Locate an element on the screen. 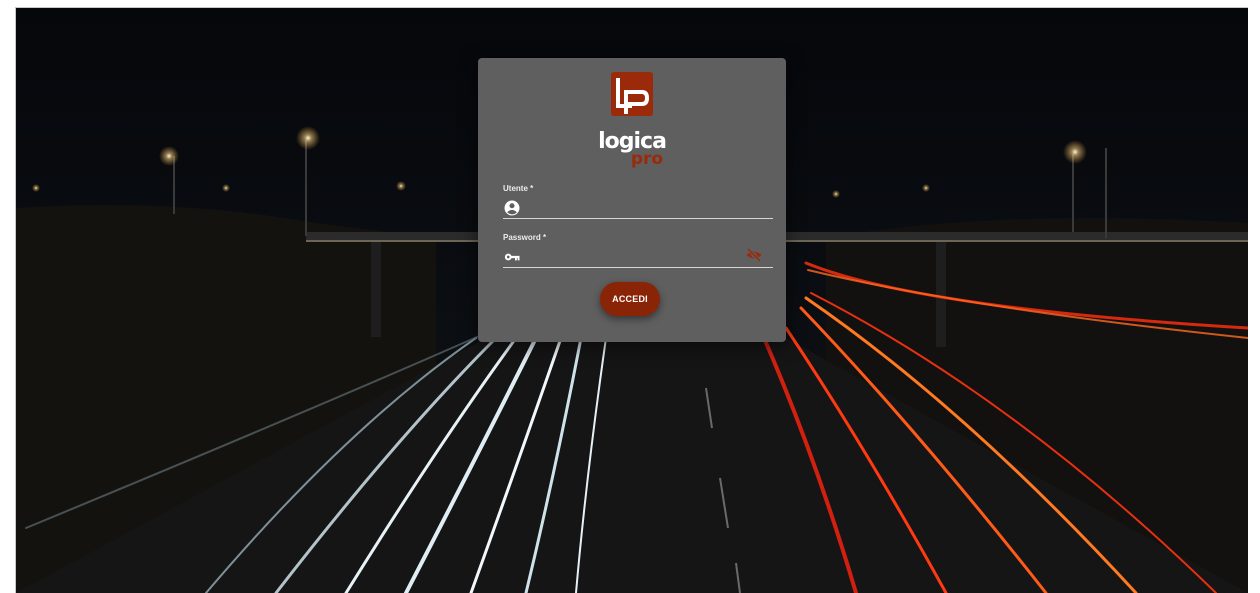 This screenshot has height=593, width=1260. username-input is located at coordinates (638, 209).